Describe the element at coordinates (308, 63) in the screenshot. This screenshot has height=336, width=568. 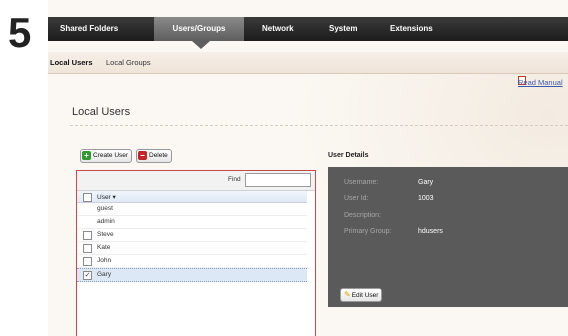
I see `sub-navigation: Local Users Local Groups` at that location.